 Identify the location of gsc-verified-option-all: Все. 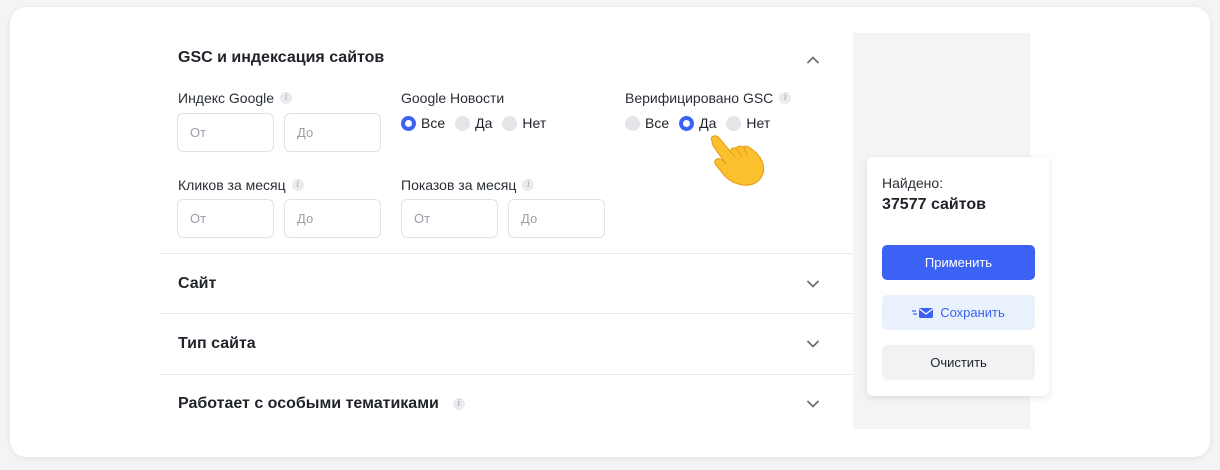
(647, 123).